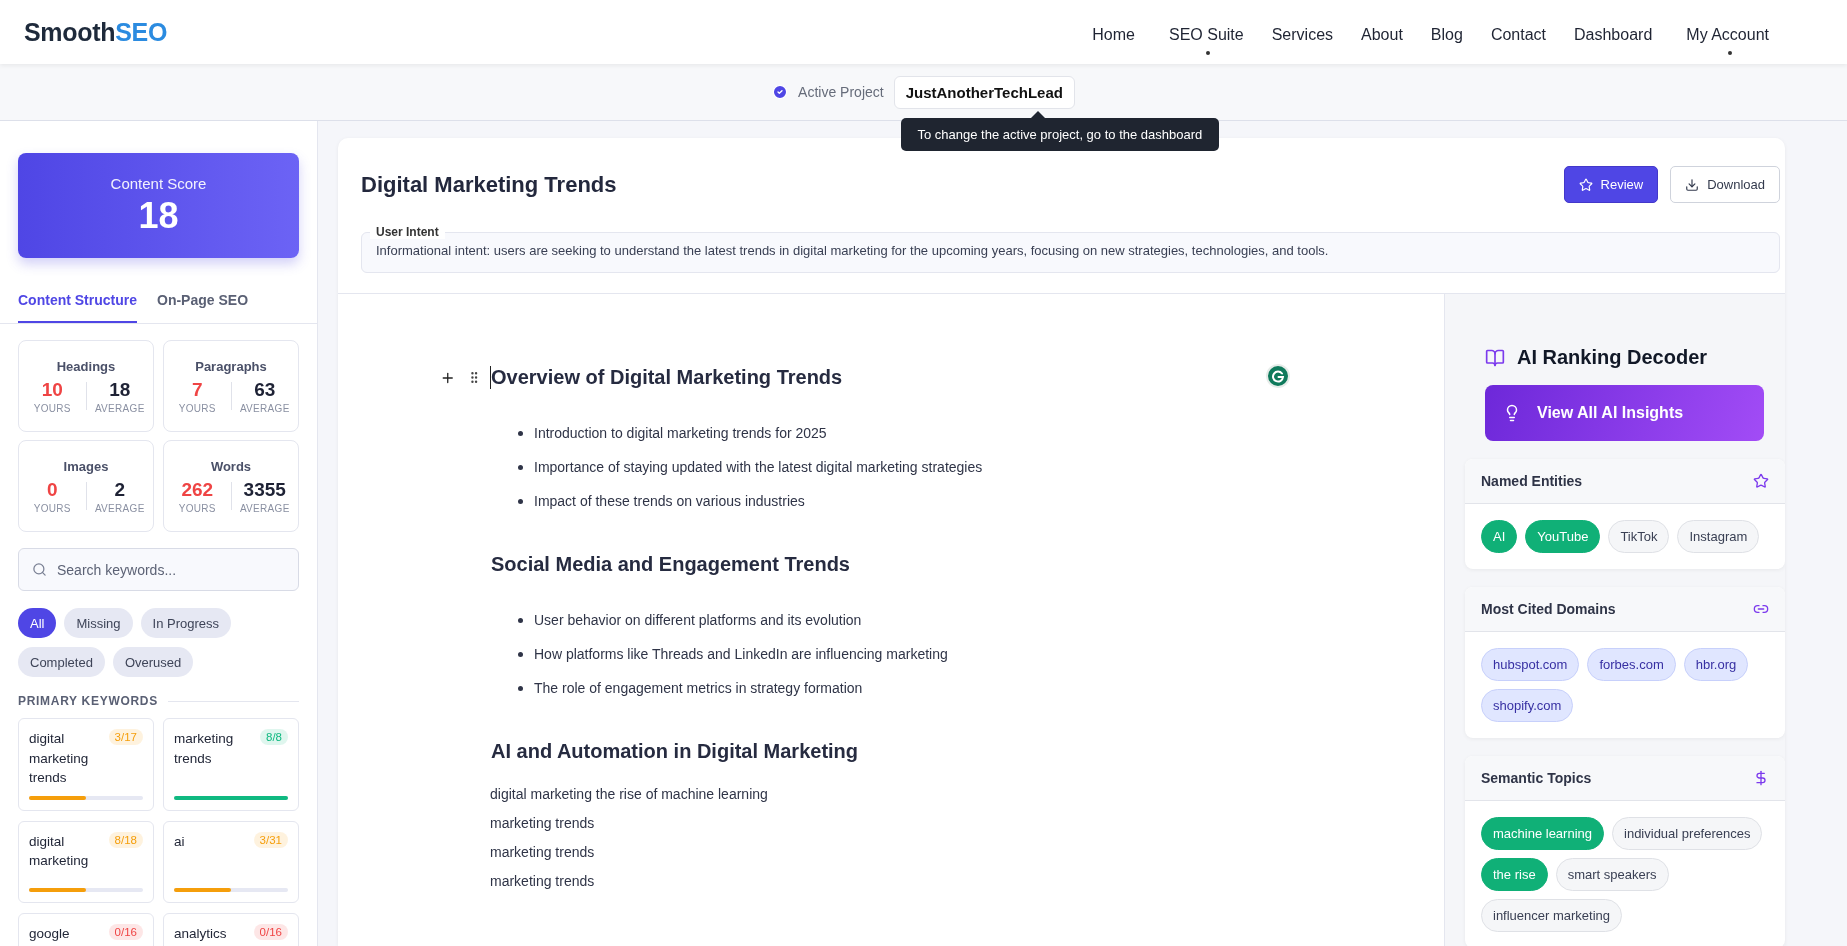 Image resolution: width=1847 pixels, height=946 pixels. I want to click on keyword-card: analytics 0/16, so click(231, 929).